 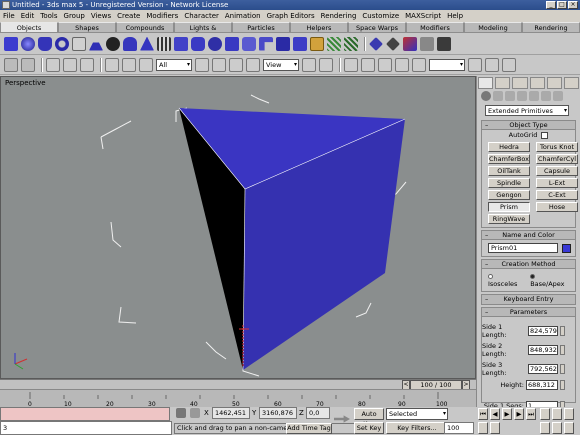 I want to click on zoom-icon, so click(x=545, y=414).